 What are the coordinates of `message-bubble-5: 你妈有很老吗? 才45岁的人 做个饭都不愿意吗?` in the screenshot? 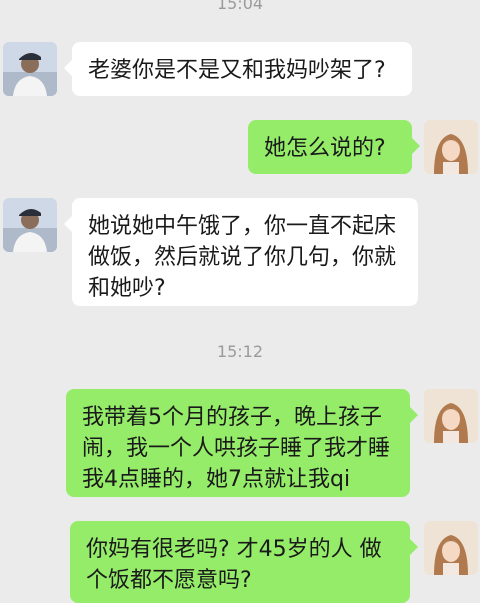 It's located at (244, 562).